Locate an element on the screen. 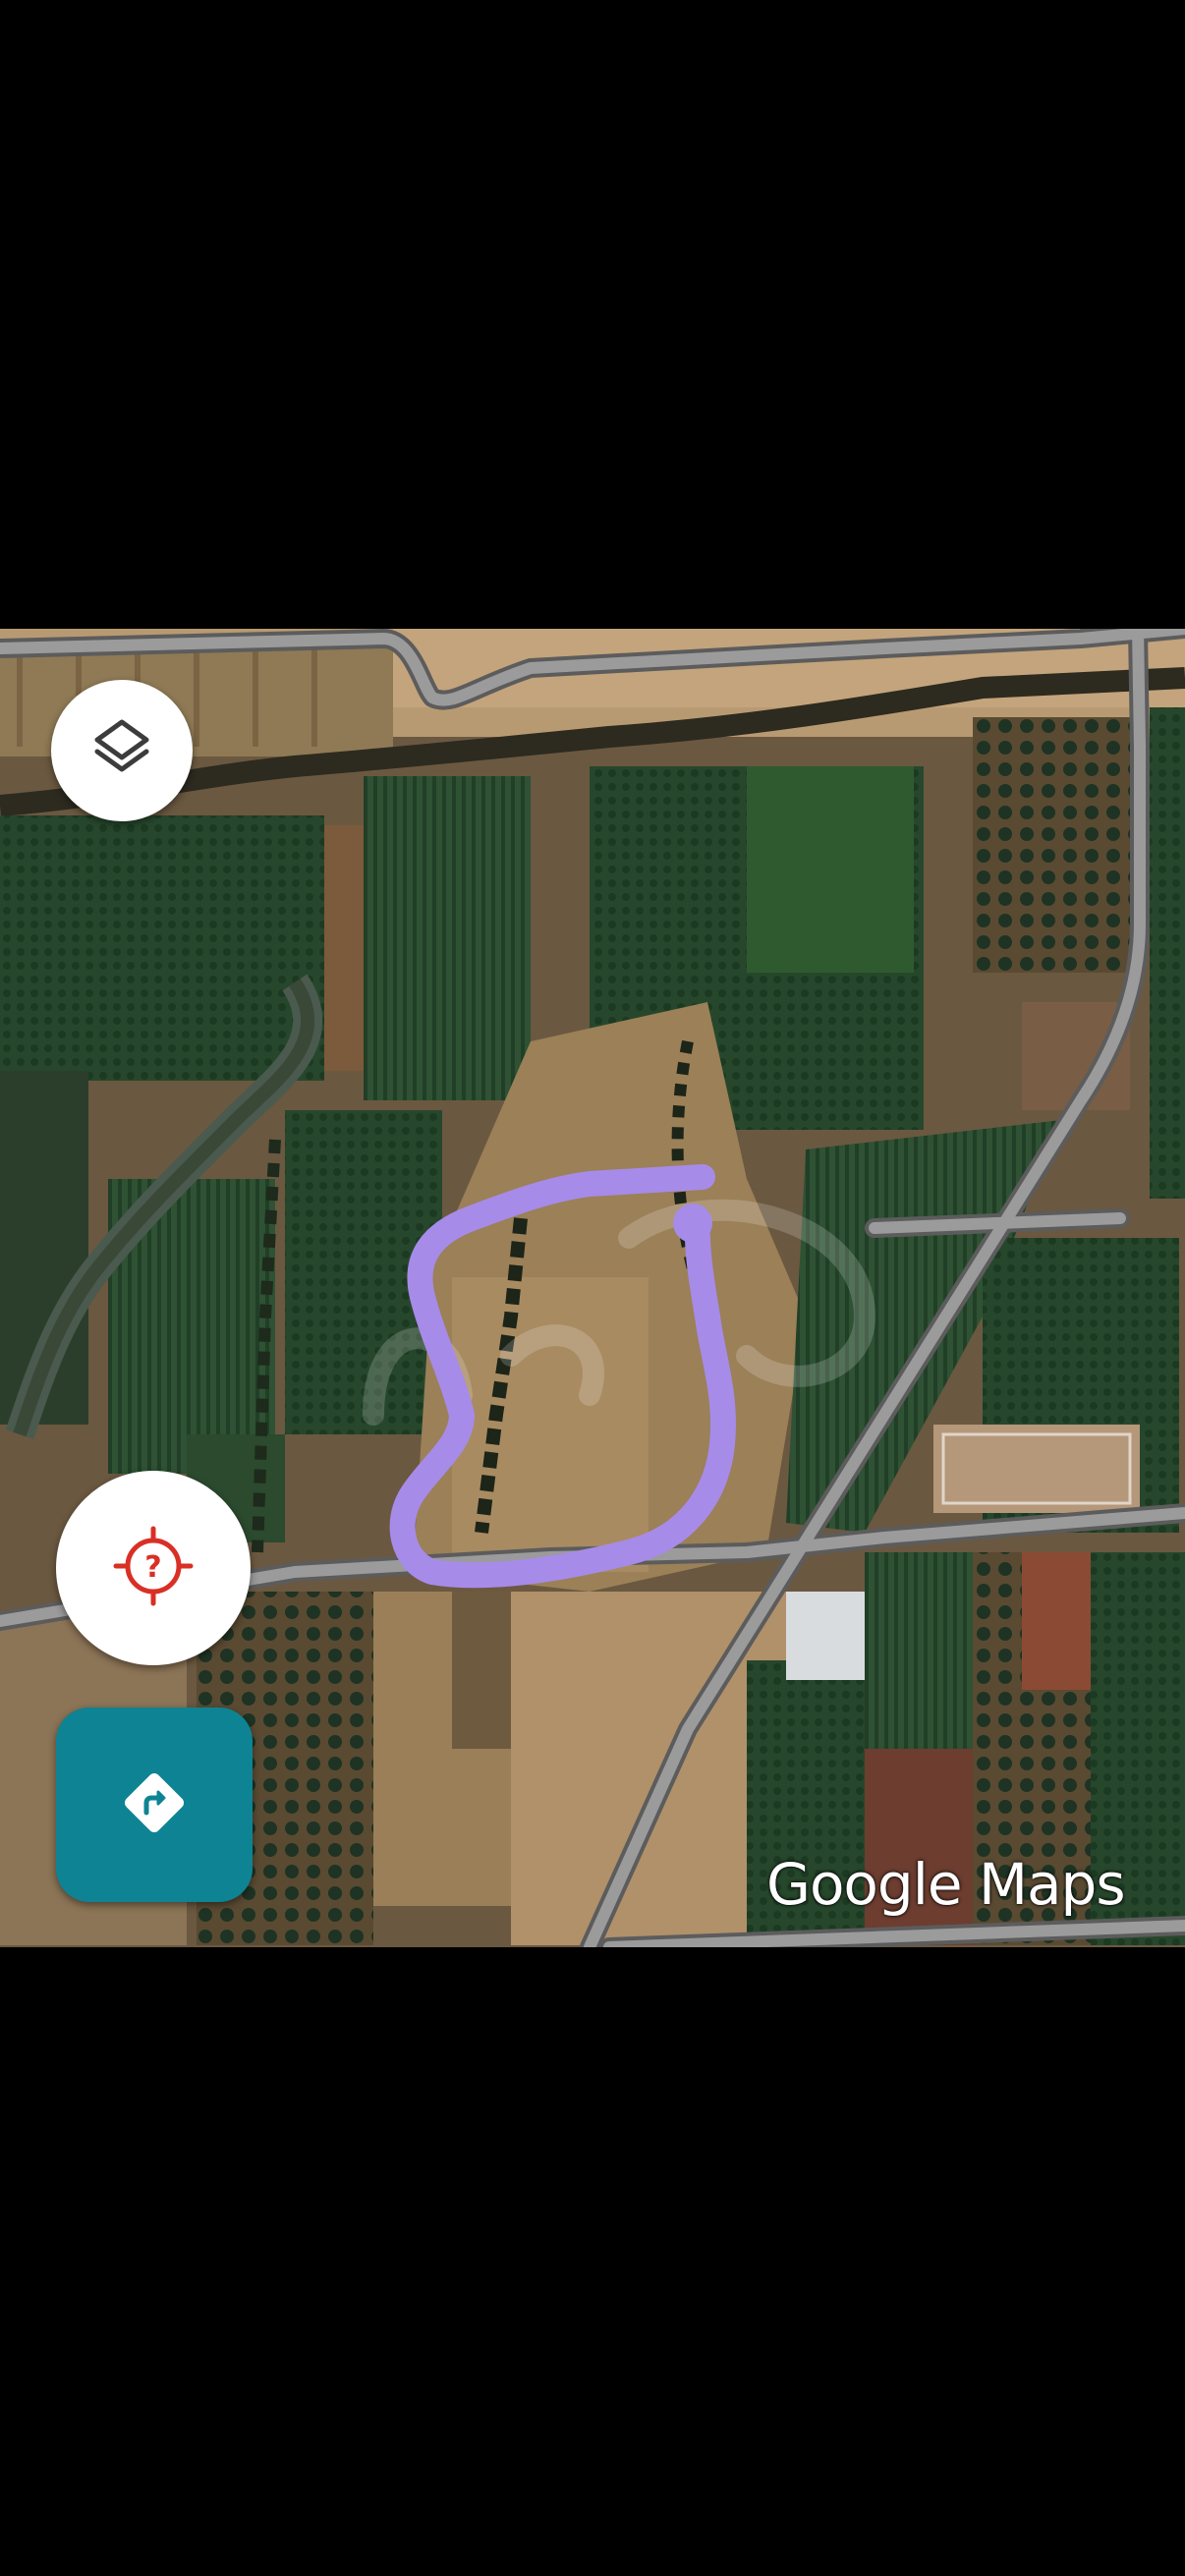  my-location-button: ? is located at coordinates (153, 1568).